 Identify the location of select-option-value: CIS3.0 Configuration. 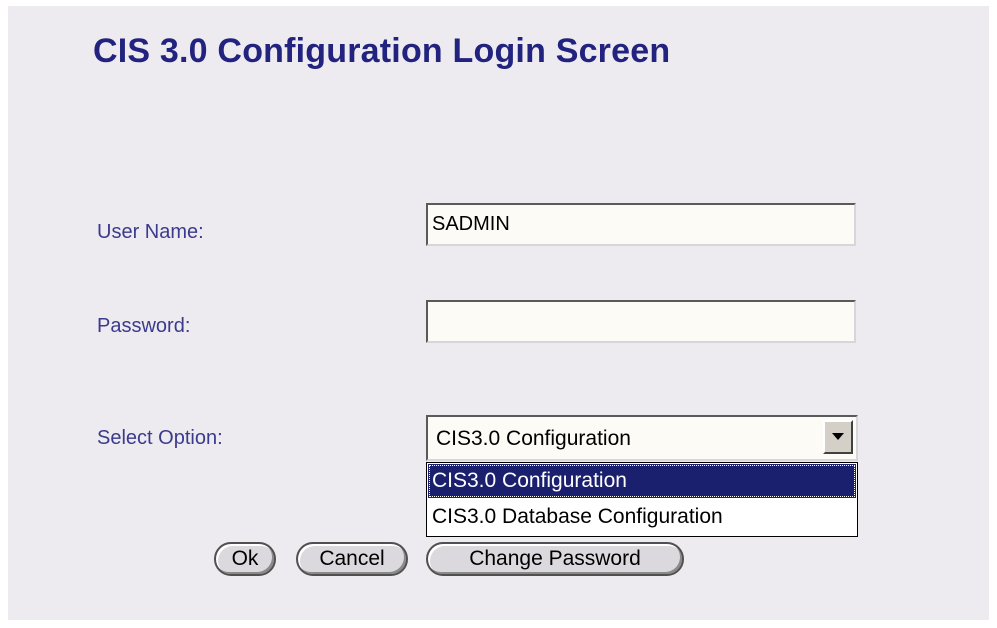
(533, 438).